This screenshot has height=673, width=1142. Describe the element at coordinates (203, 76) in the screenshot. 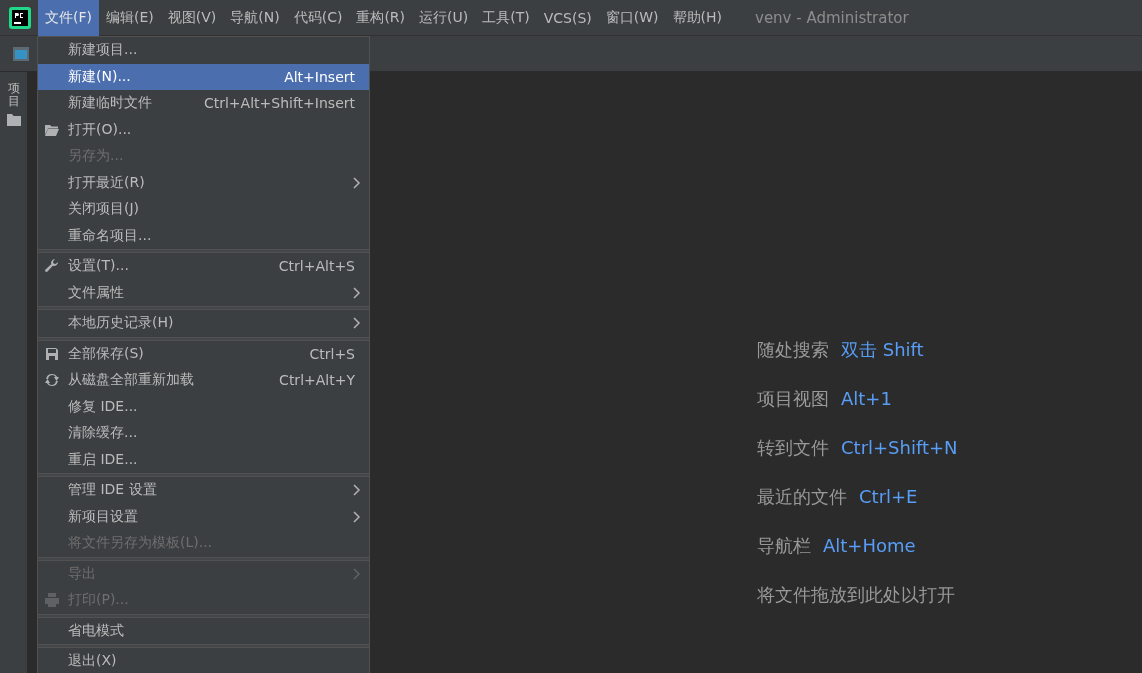

I see `menu-item: 新建(N)... Alt+Insert` at that location.